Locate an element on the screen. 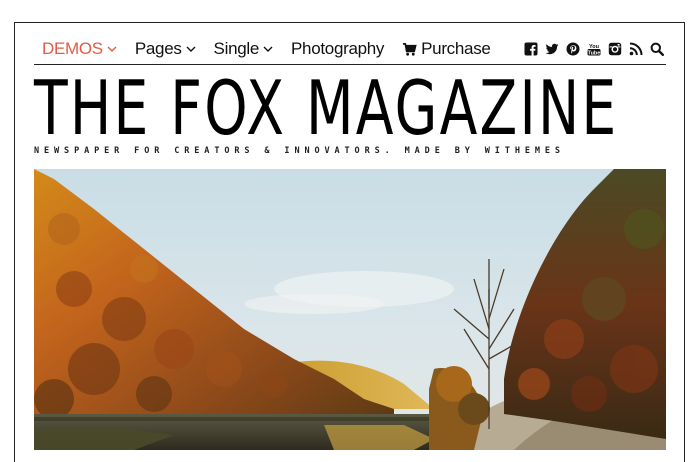  menu-item-pages: Pages is located at coordinates (165, 49).